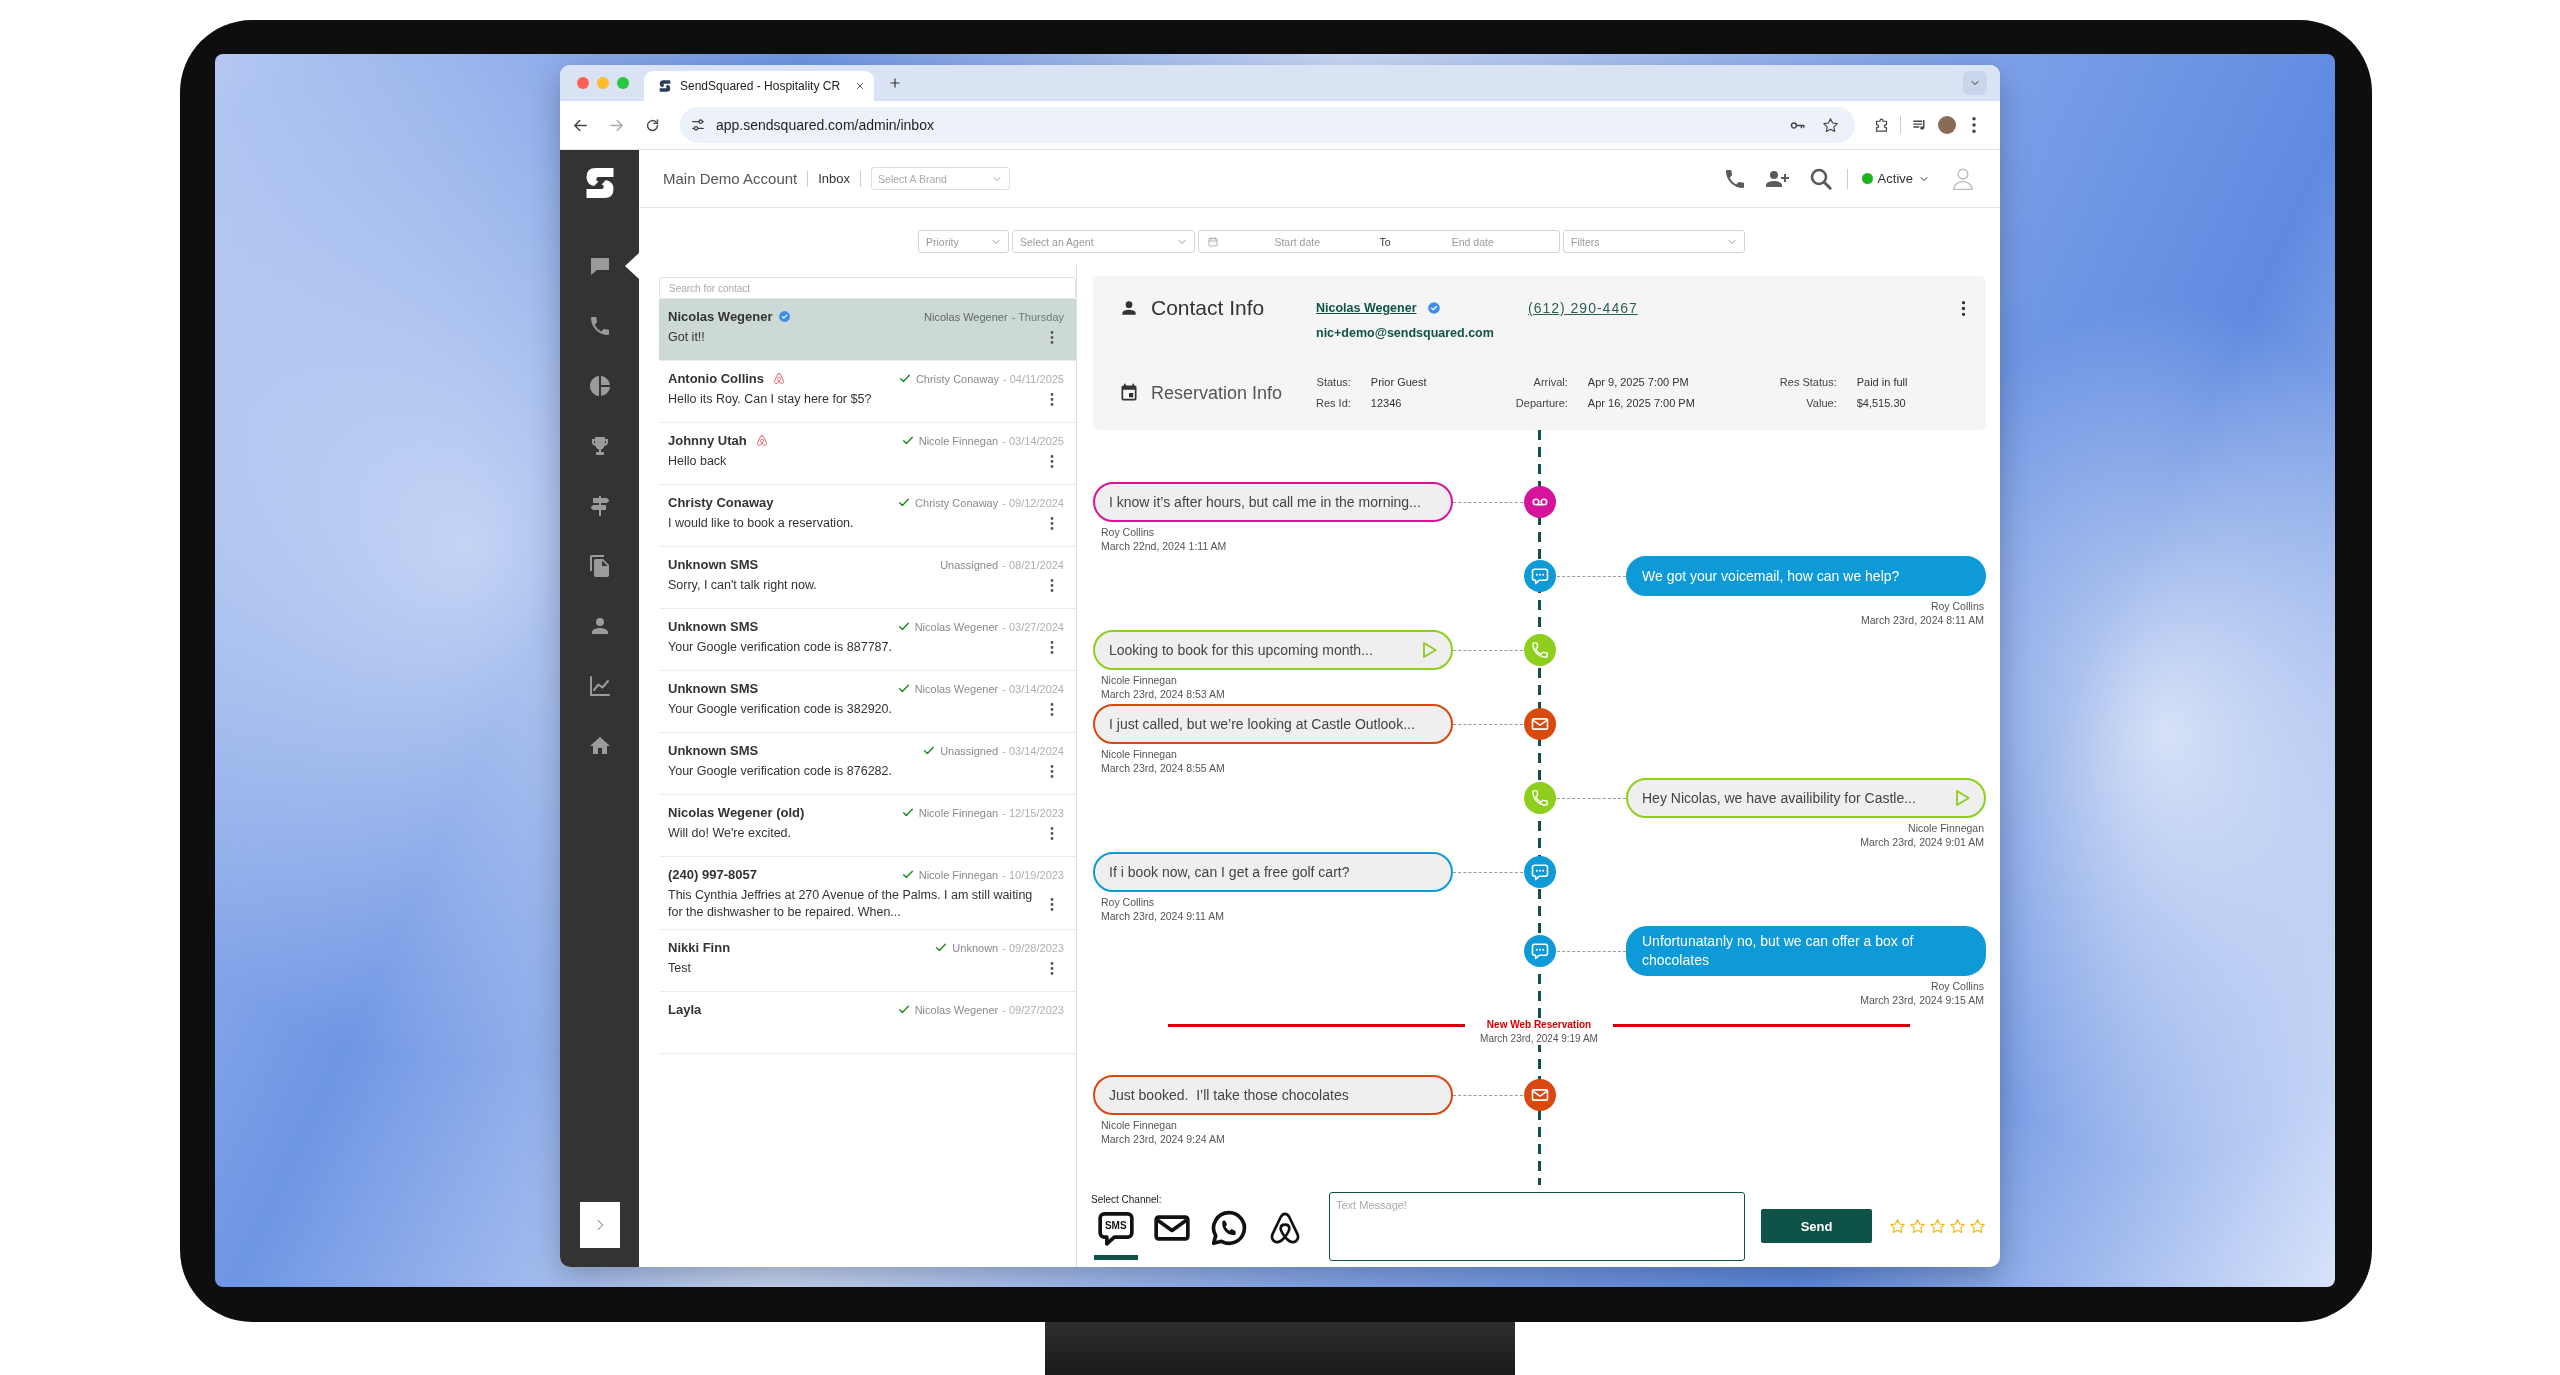 The width and height of the screenshot is (2560, 1375). Describe the element at coordinates (1541, 403) in the screenshot. I see `field-label: Departure:` at that location.